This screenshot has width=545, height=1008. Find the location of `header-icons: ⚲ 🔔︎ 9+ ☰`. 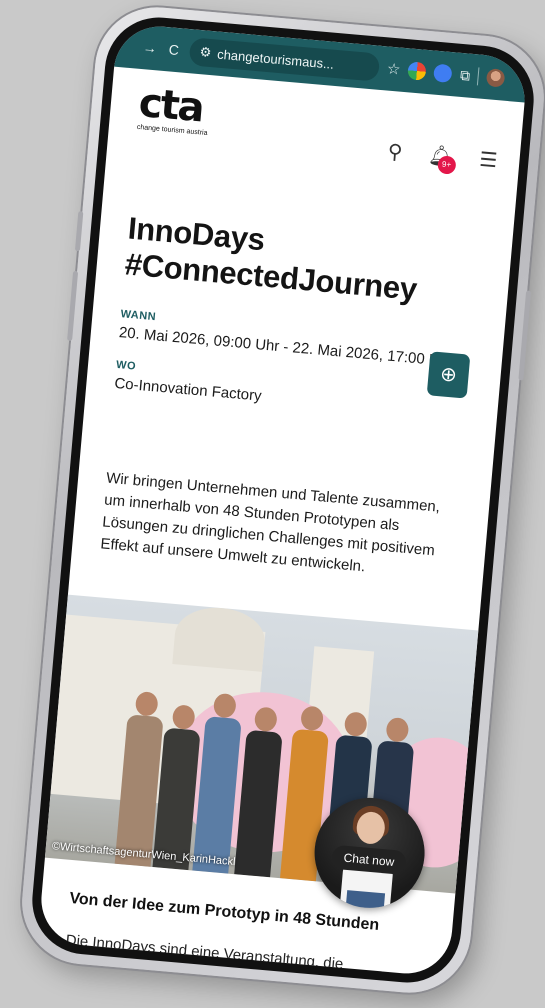

header-icons: ⚲ 🔔︎ 9+ ☰ is located at coordinates (443, 157).